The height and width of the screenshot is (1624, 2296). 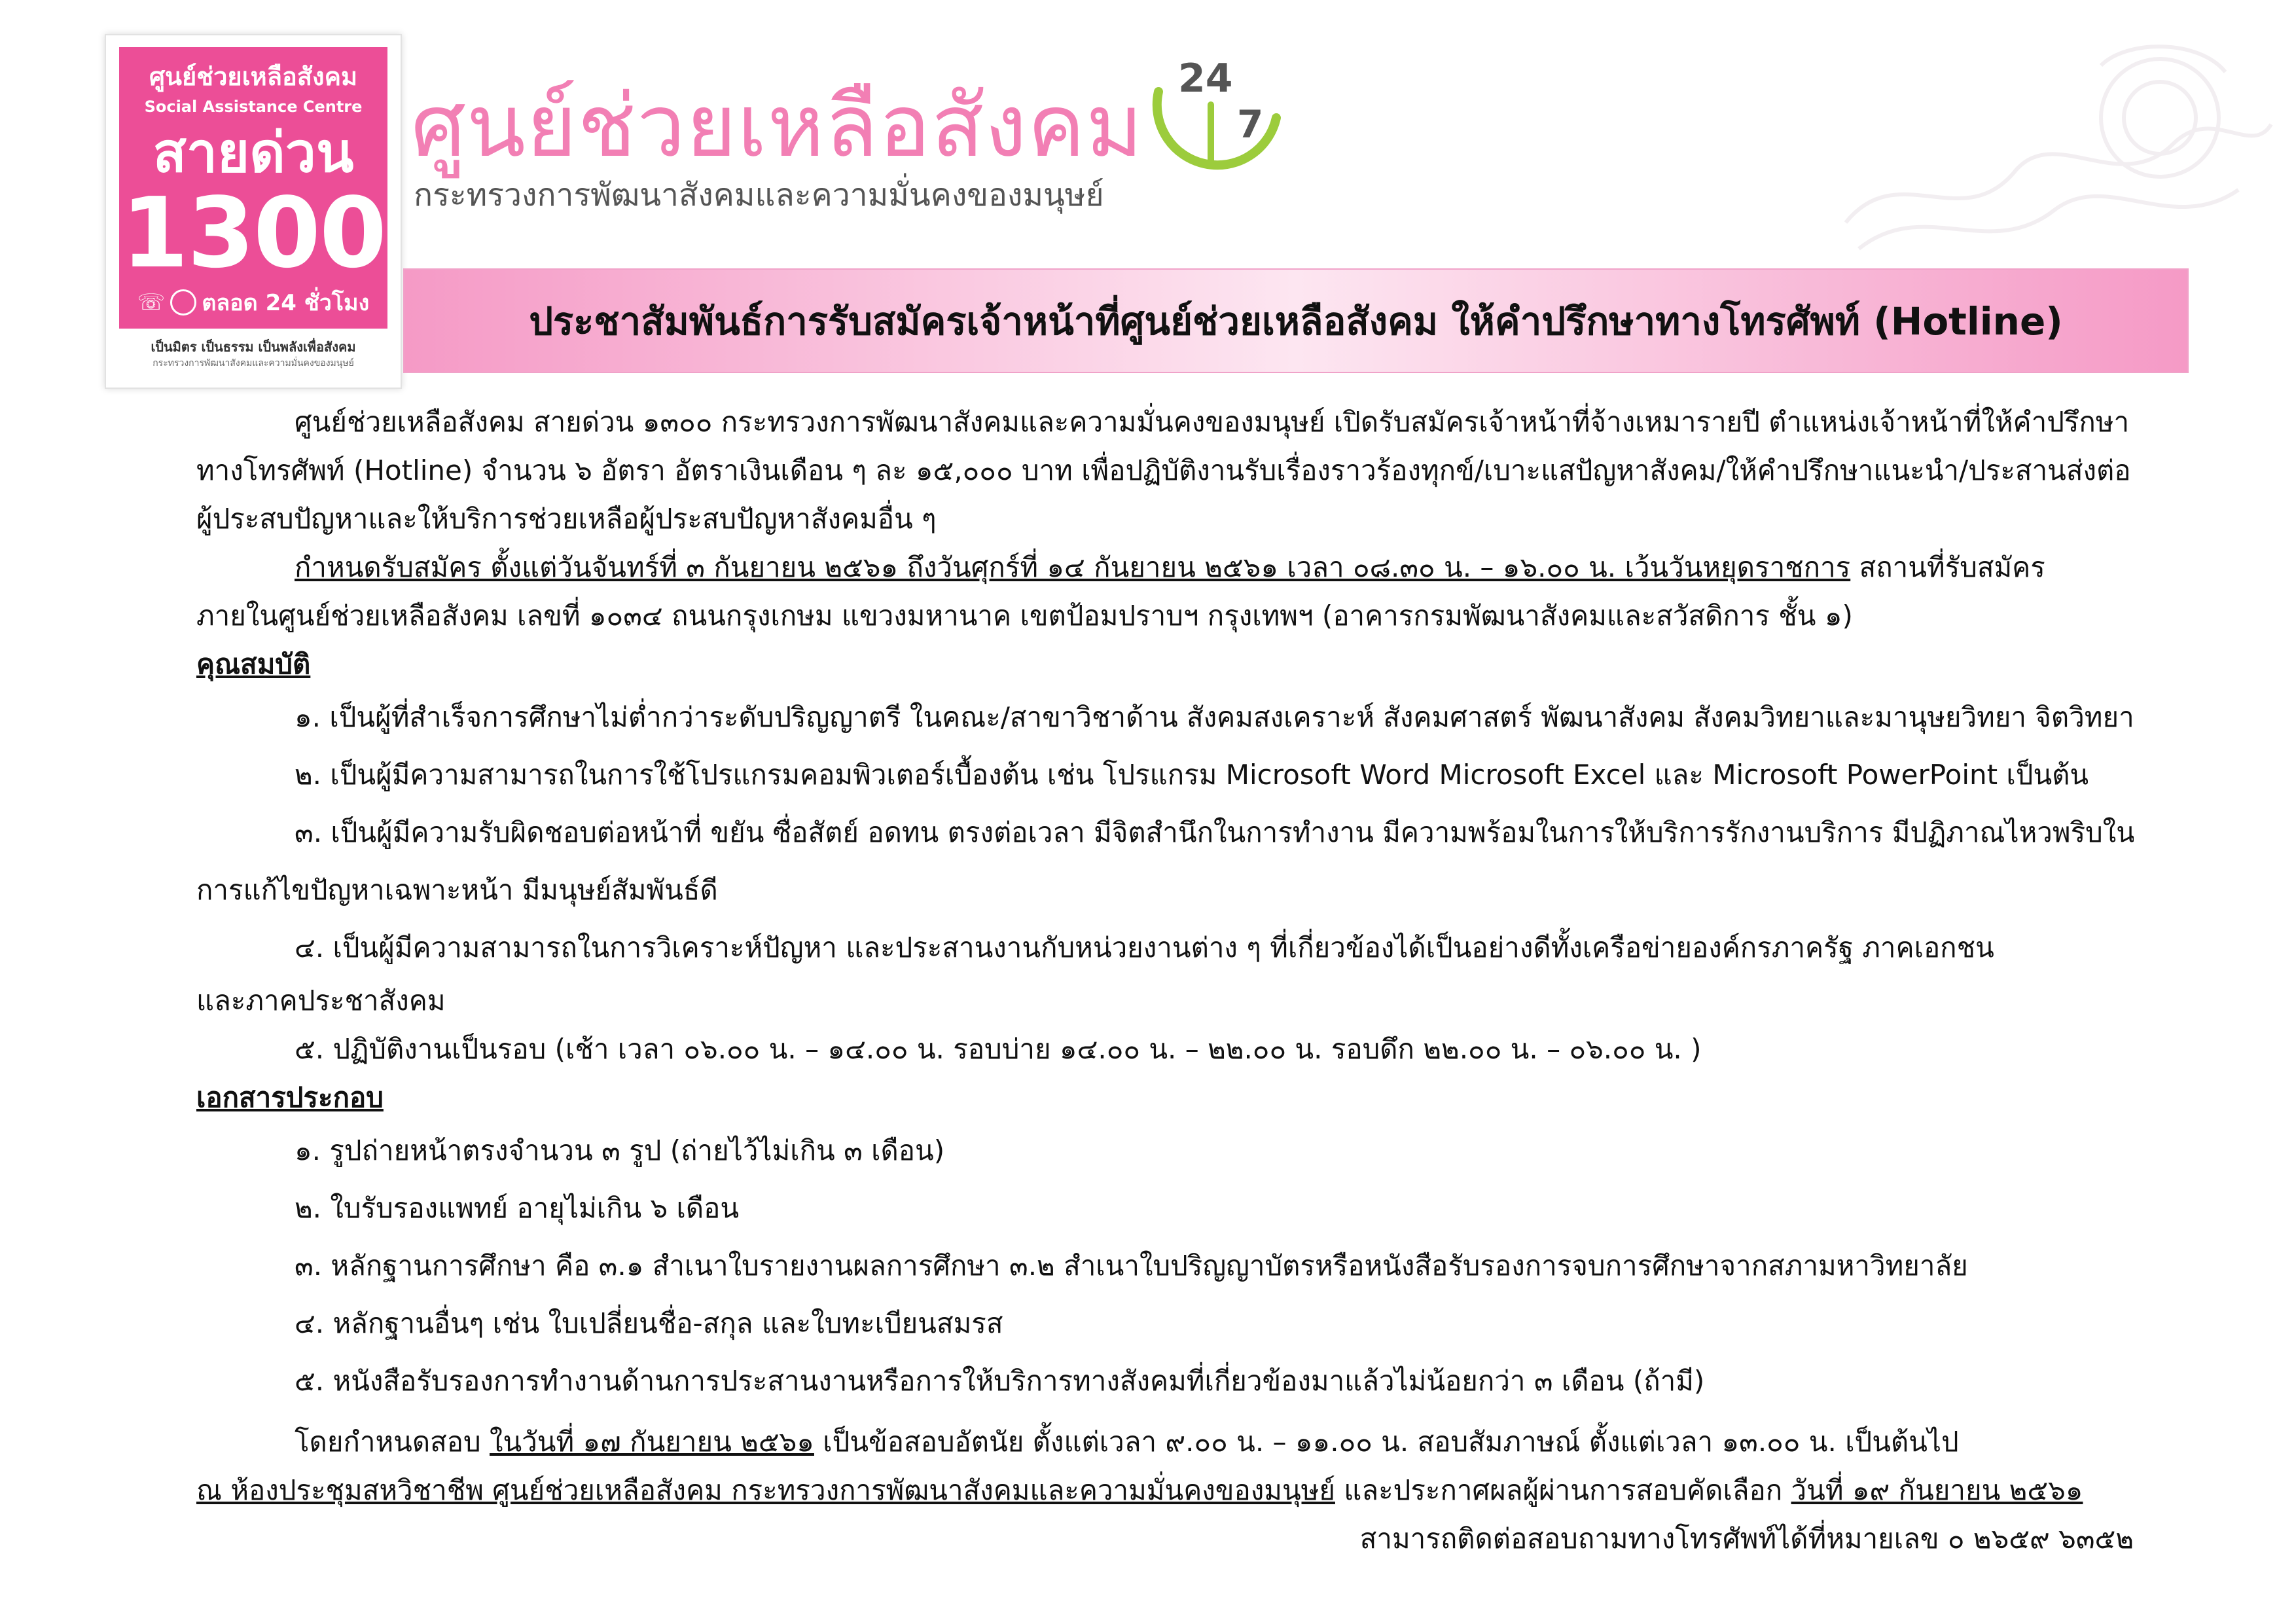 I want to click on logo-name-th: ศูนย์ช่วยเหลือสังคม, so click(x=253, y=76).